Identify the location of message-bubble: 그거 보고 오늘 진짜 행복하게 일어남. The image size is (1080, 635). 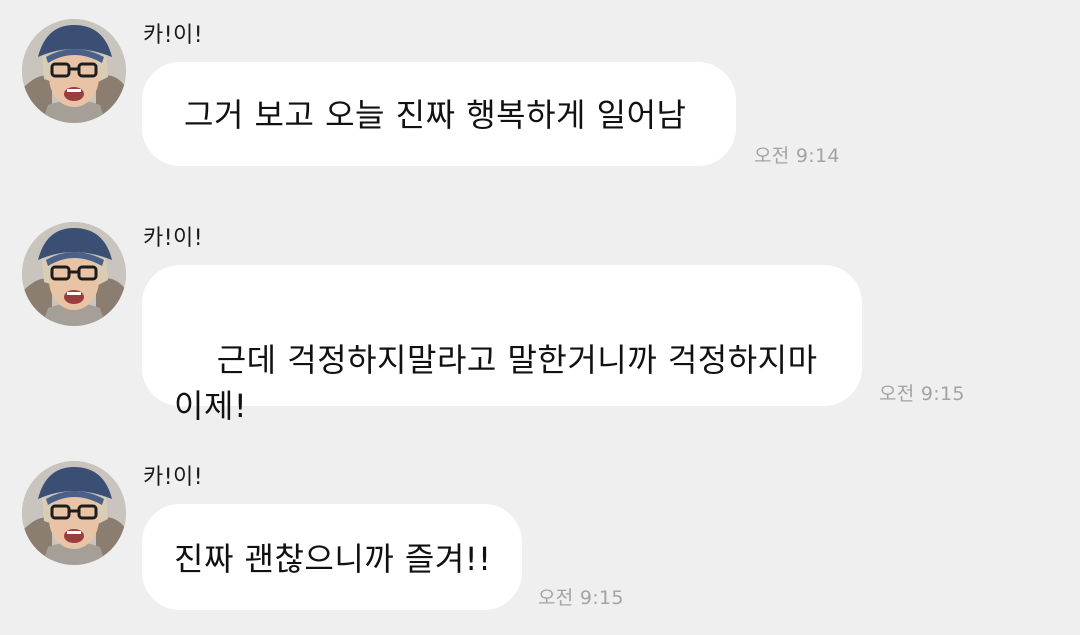
(439, 114).